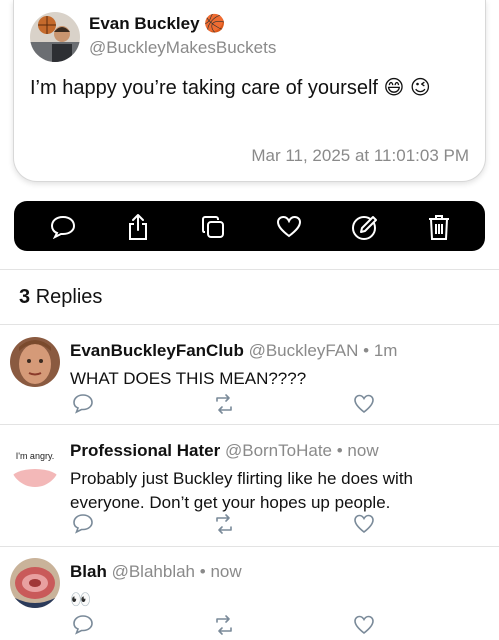 This screenshot has width=499, height=640. I want to click on reply-author-name: EvanBuckleyFanClub, so click(157, 350).